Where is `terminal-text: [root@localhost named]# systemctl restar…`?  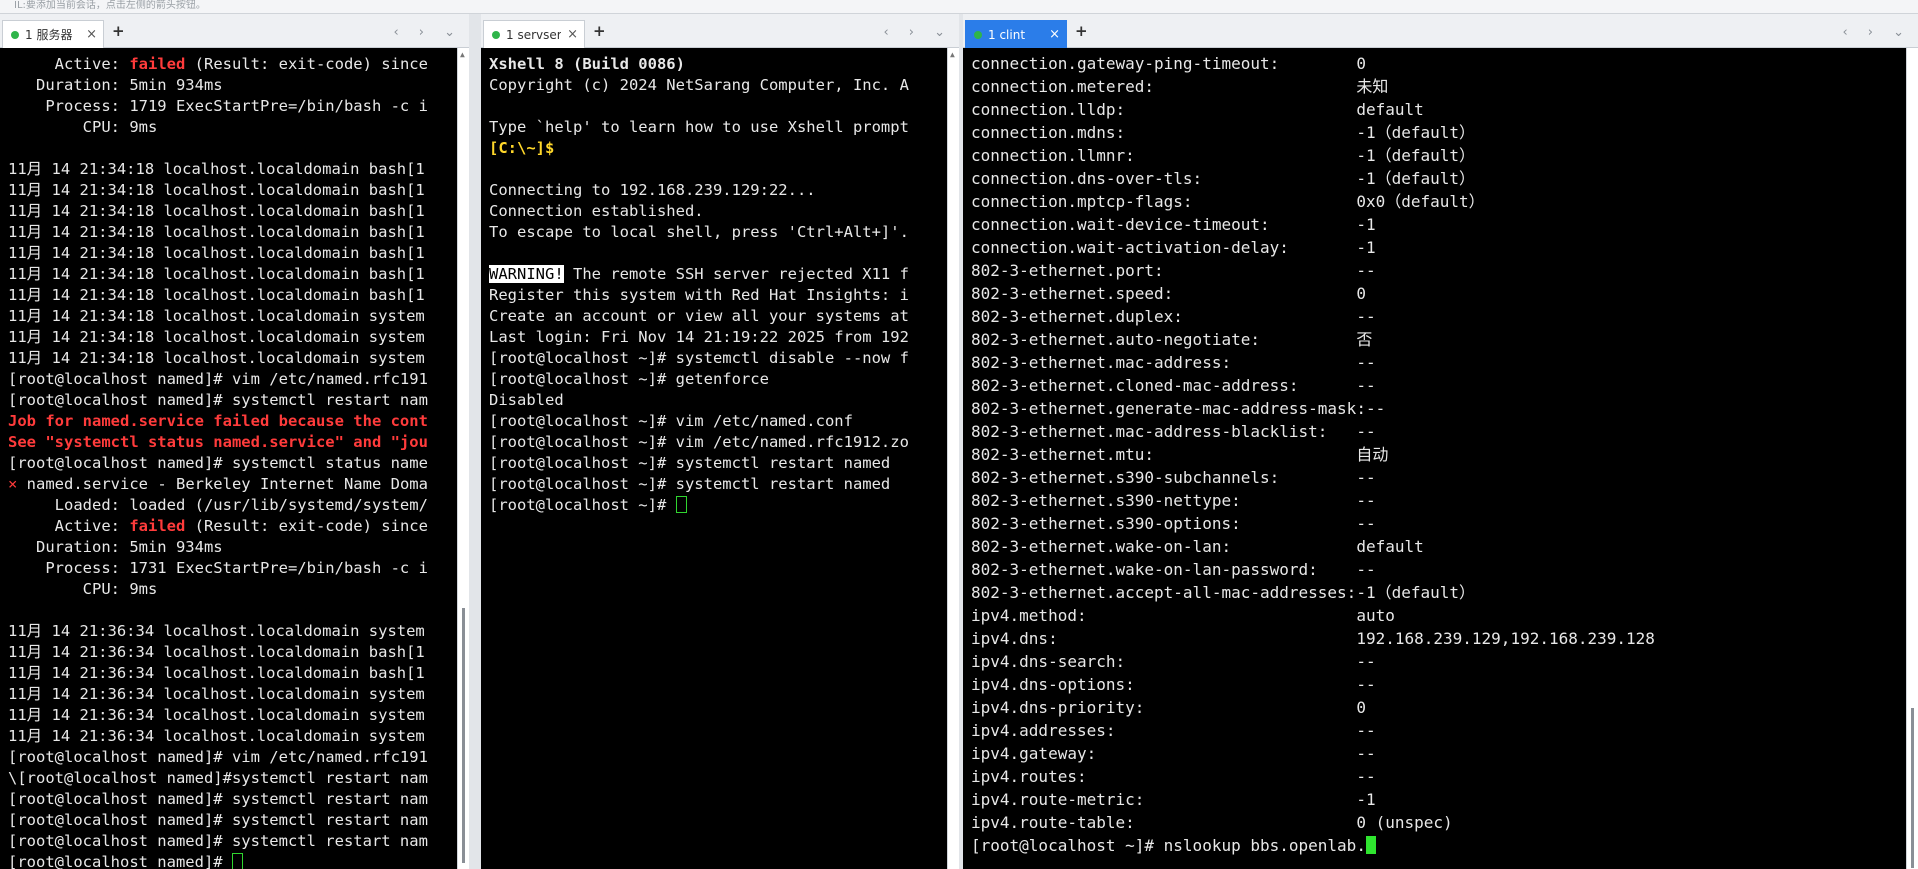 terminal-text: [root@localhost named]# systemctl restar… is located at coordinates (218, 400).